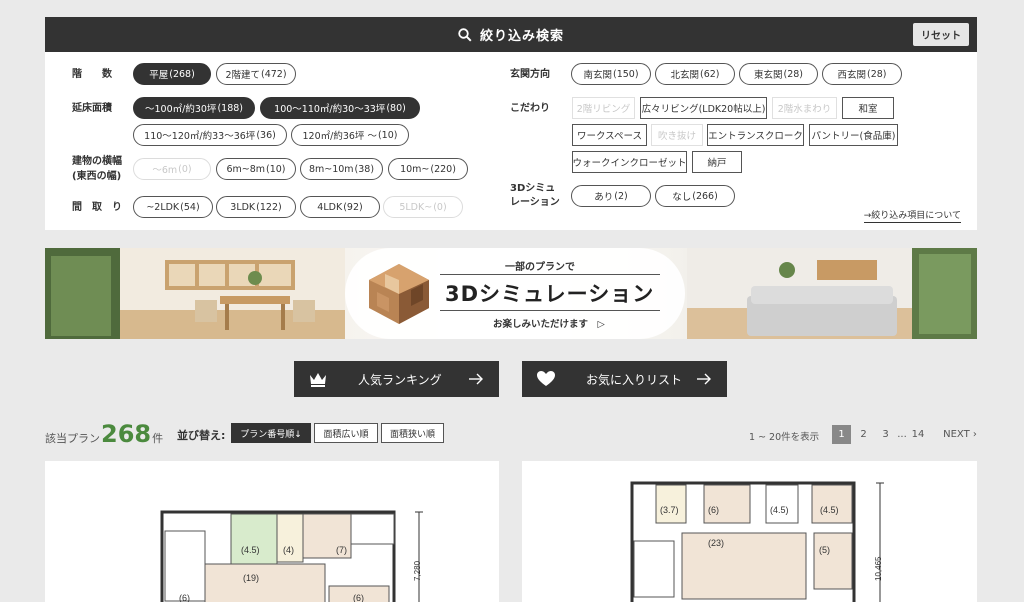 The image size is (1024, 602). Describe the element at coordinates (941, 34) in the screenshot. I see `reset-button: リセット` at that location.